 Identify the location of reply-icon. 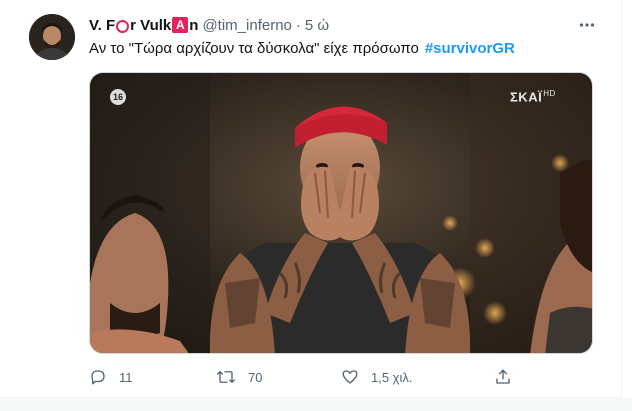
(98, 377).